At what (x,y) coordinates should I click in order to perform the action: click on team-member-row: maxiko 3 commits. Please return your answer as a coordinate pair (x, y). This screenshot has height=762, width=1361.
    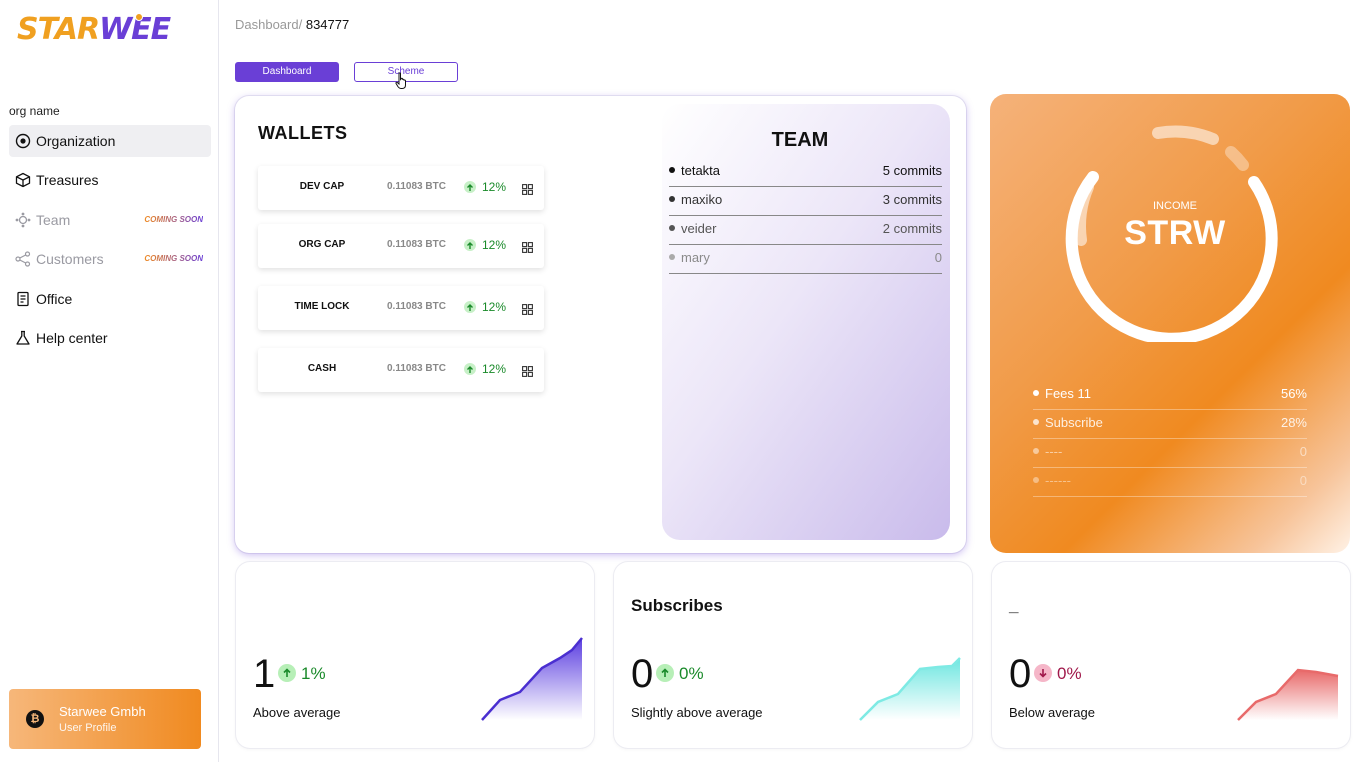
    Looking at the image, I should click on (805, 201).